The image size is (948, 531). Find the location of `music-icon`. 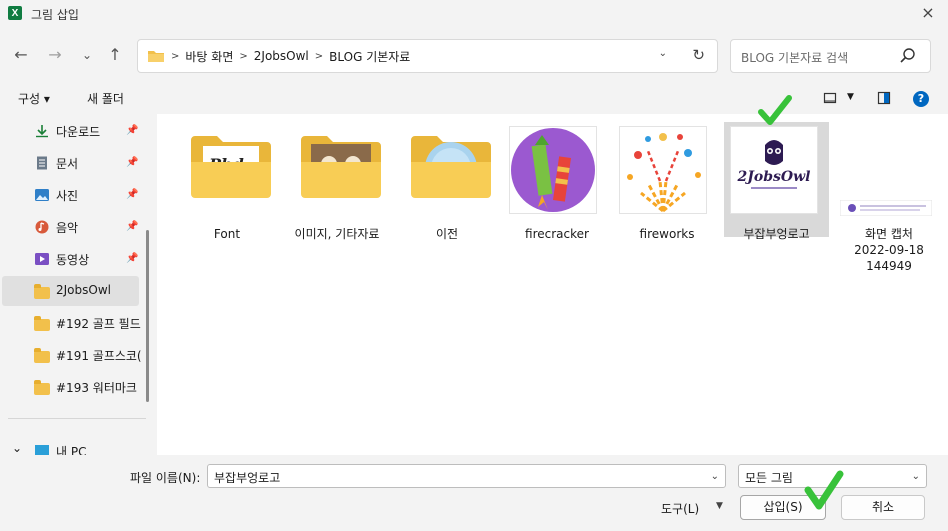

music-icon is located at coordinates (42, 227).